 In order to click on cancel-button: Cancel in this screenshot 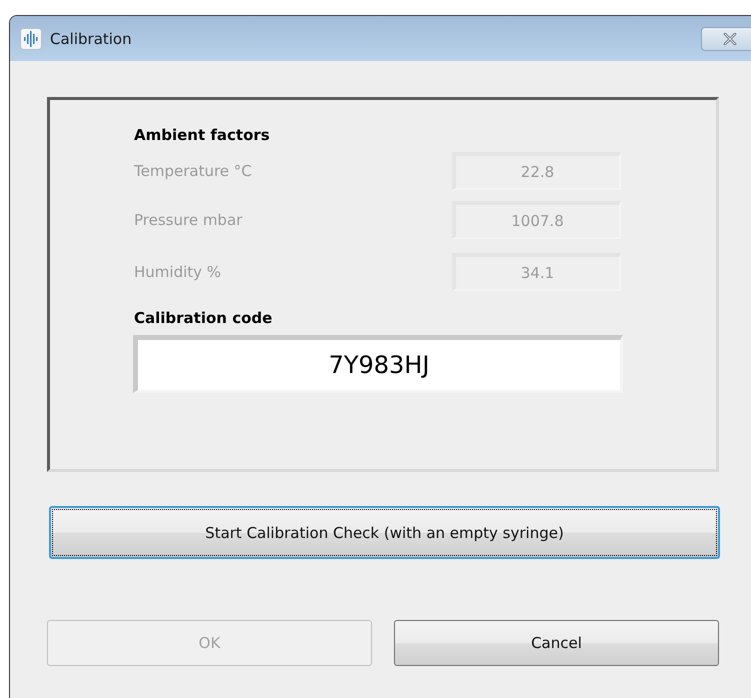, I will do `click(556, 643)`.